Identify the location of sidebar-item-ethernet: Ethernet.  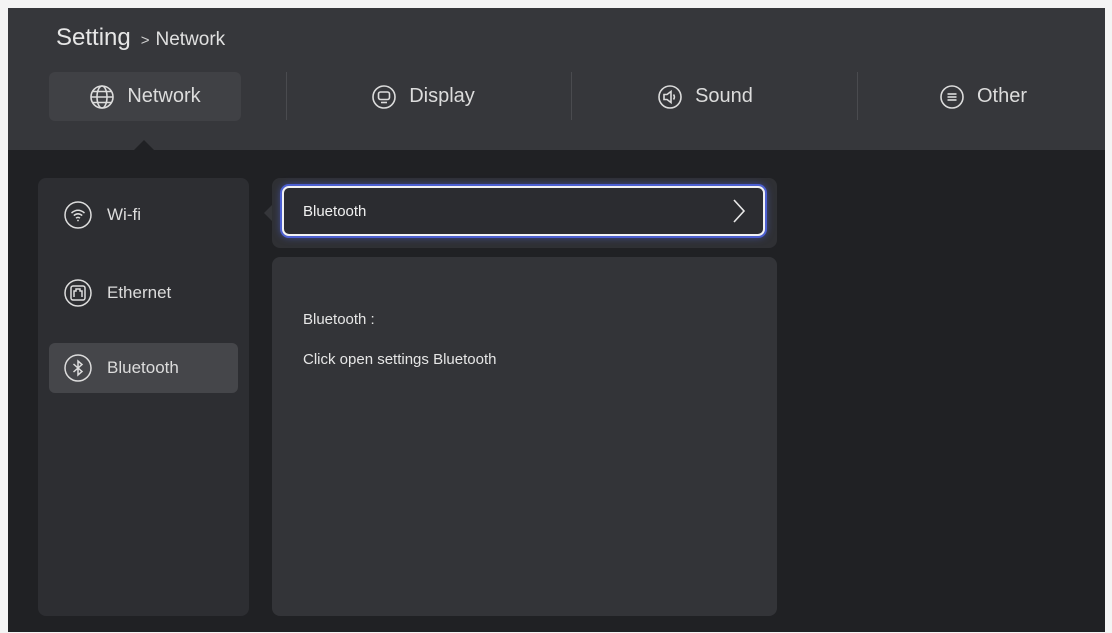
(143, 293).